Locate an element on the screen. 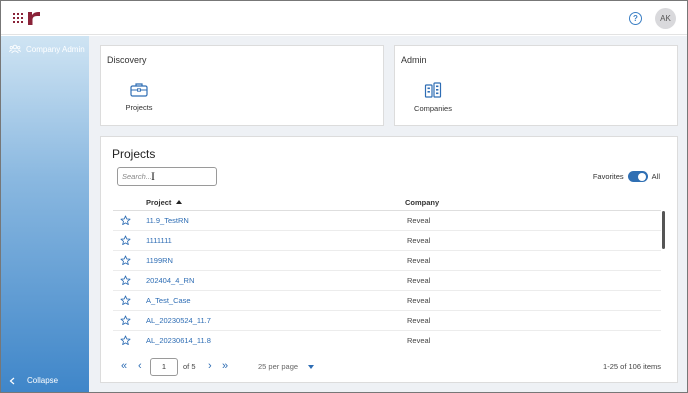  table-row: 202404_4_RN Reveal is located at coordinates (387, 281).